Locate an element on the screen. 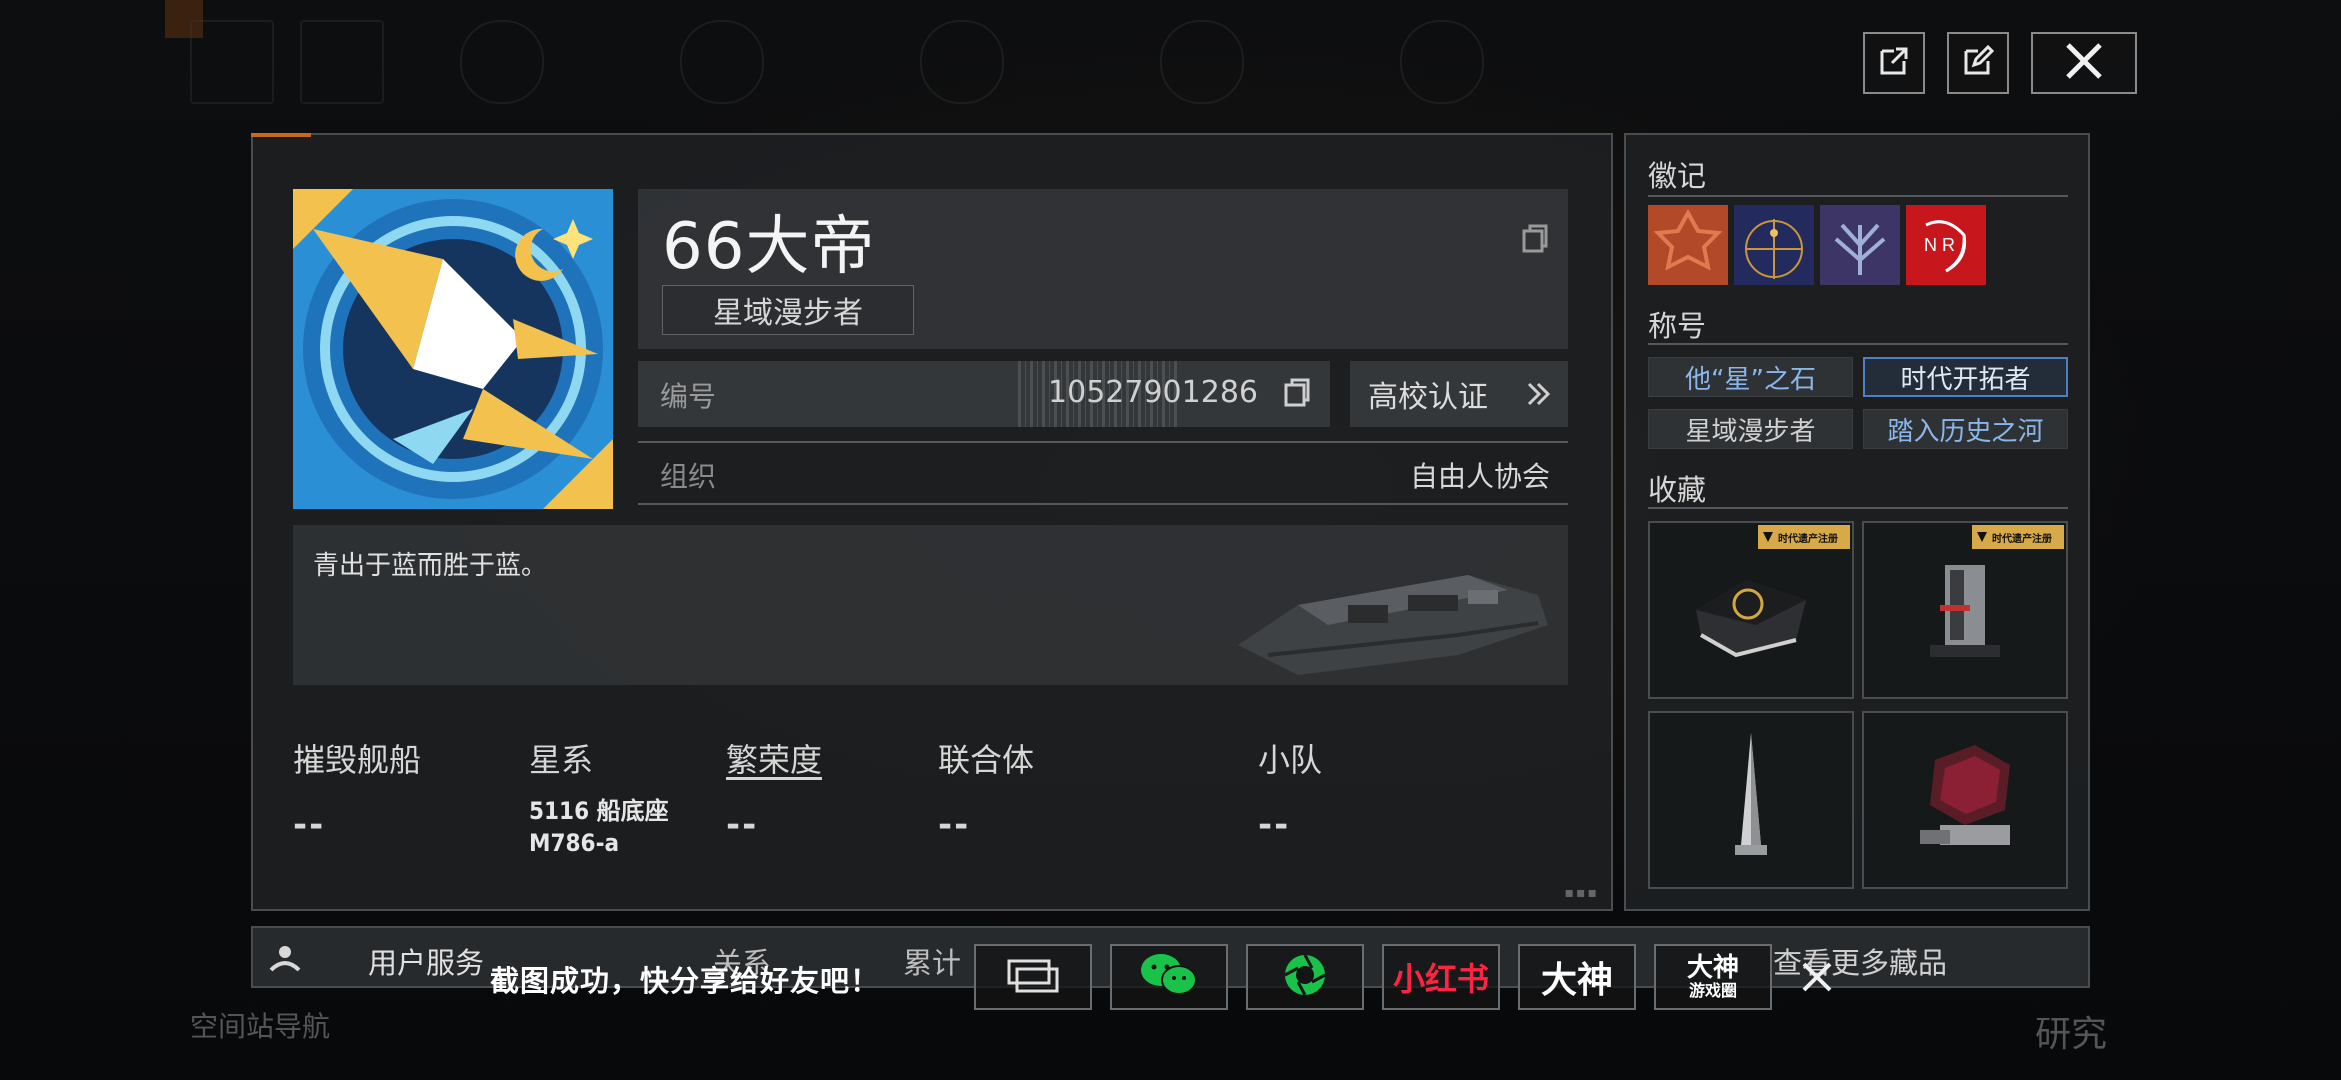 This screenshot has height=1080, width=2341. player-name: 66大帝 is located at coordinates (769, 247).